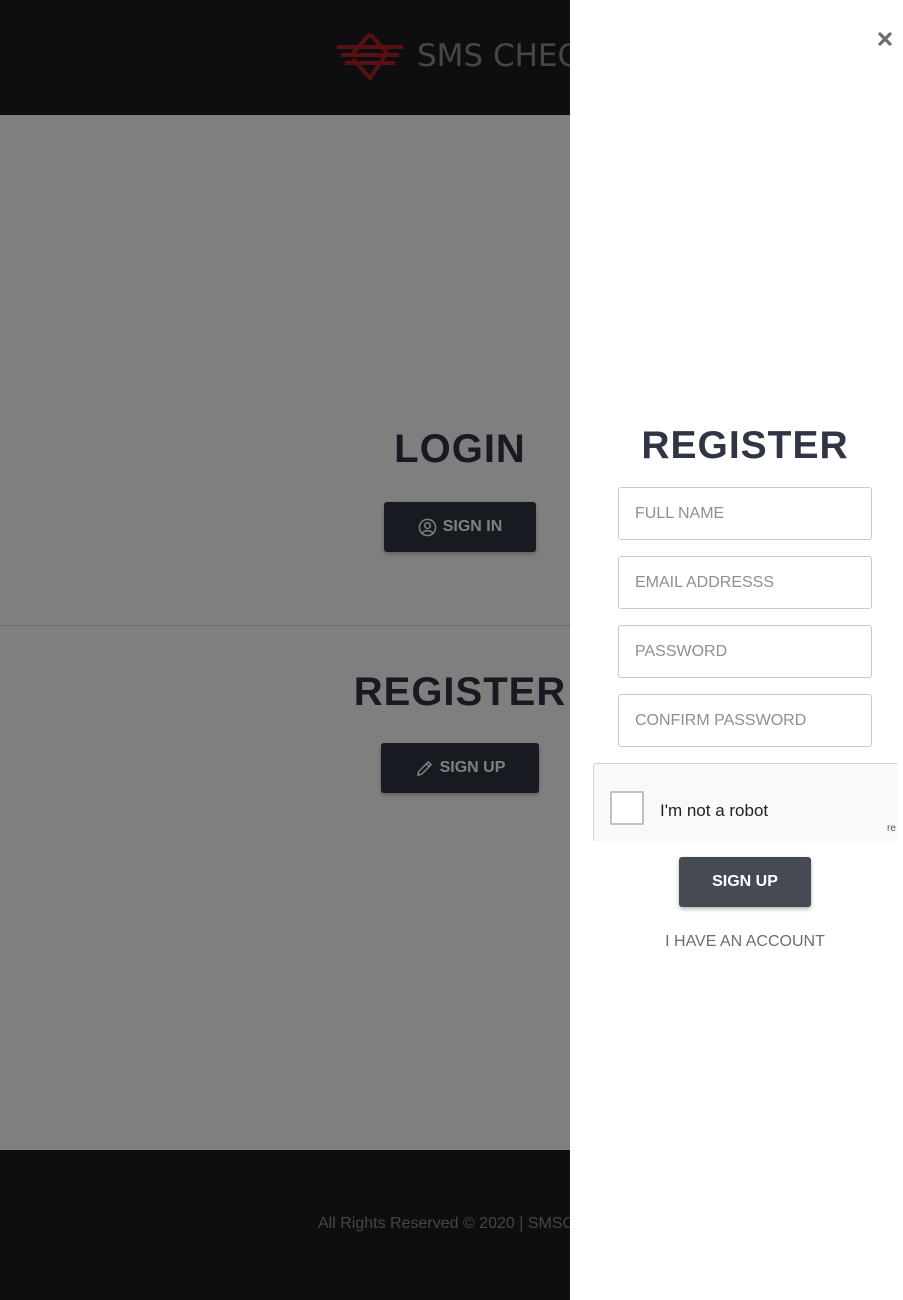 The height and width of the screenshot is (1300, 903). What do you see at coordinates (736, 942) in the screenshot?
I see `have-account-link: I HAVE AN ACCOUNT` at bounding box center [736, 942].